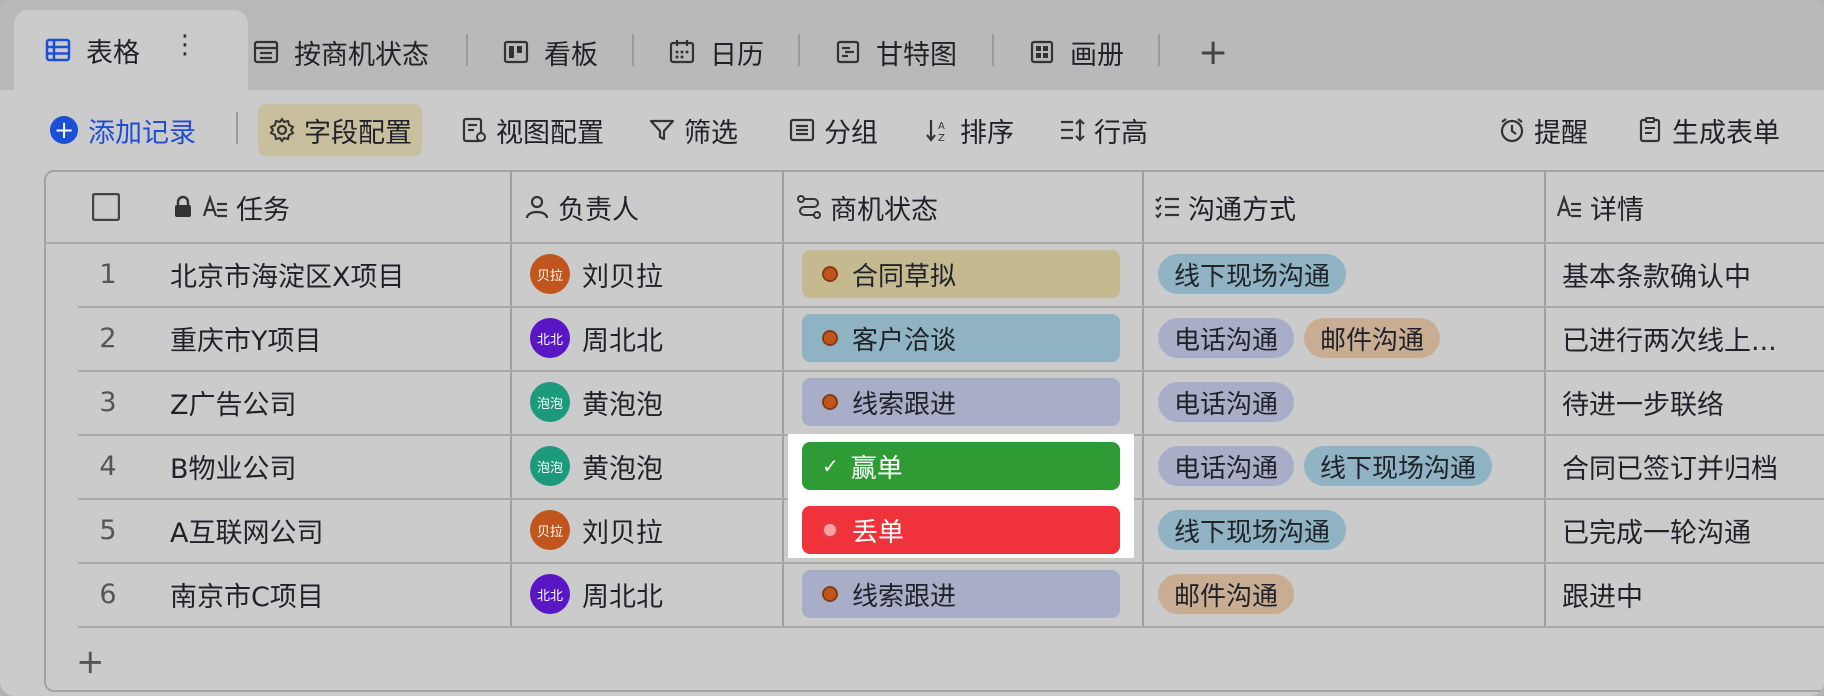 Image resolution: width=1824 pixels, height=696 pixels. I want to click on reminder-button: 提醒, so click(1543, 130).